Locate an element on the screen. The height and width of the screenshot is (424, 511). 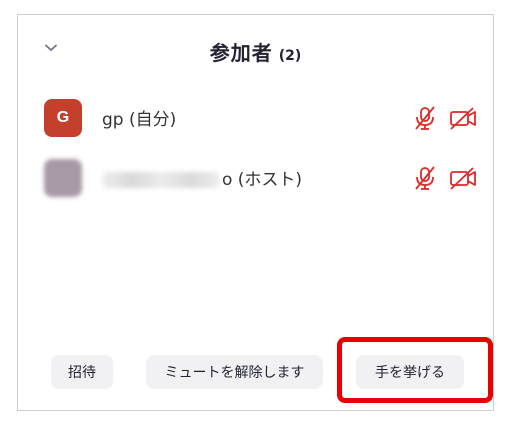
unmute-all-button: ミュートを解除します is located at coordinates (234, 372).